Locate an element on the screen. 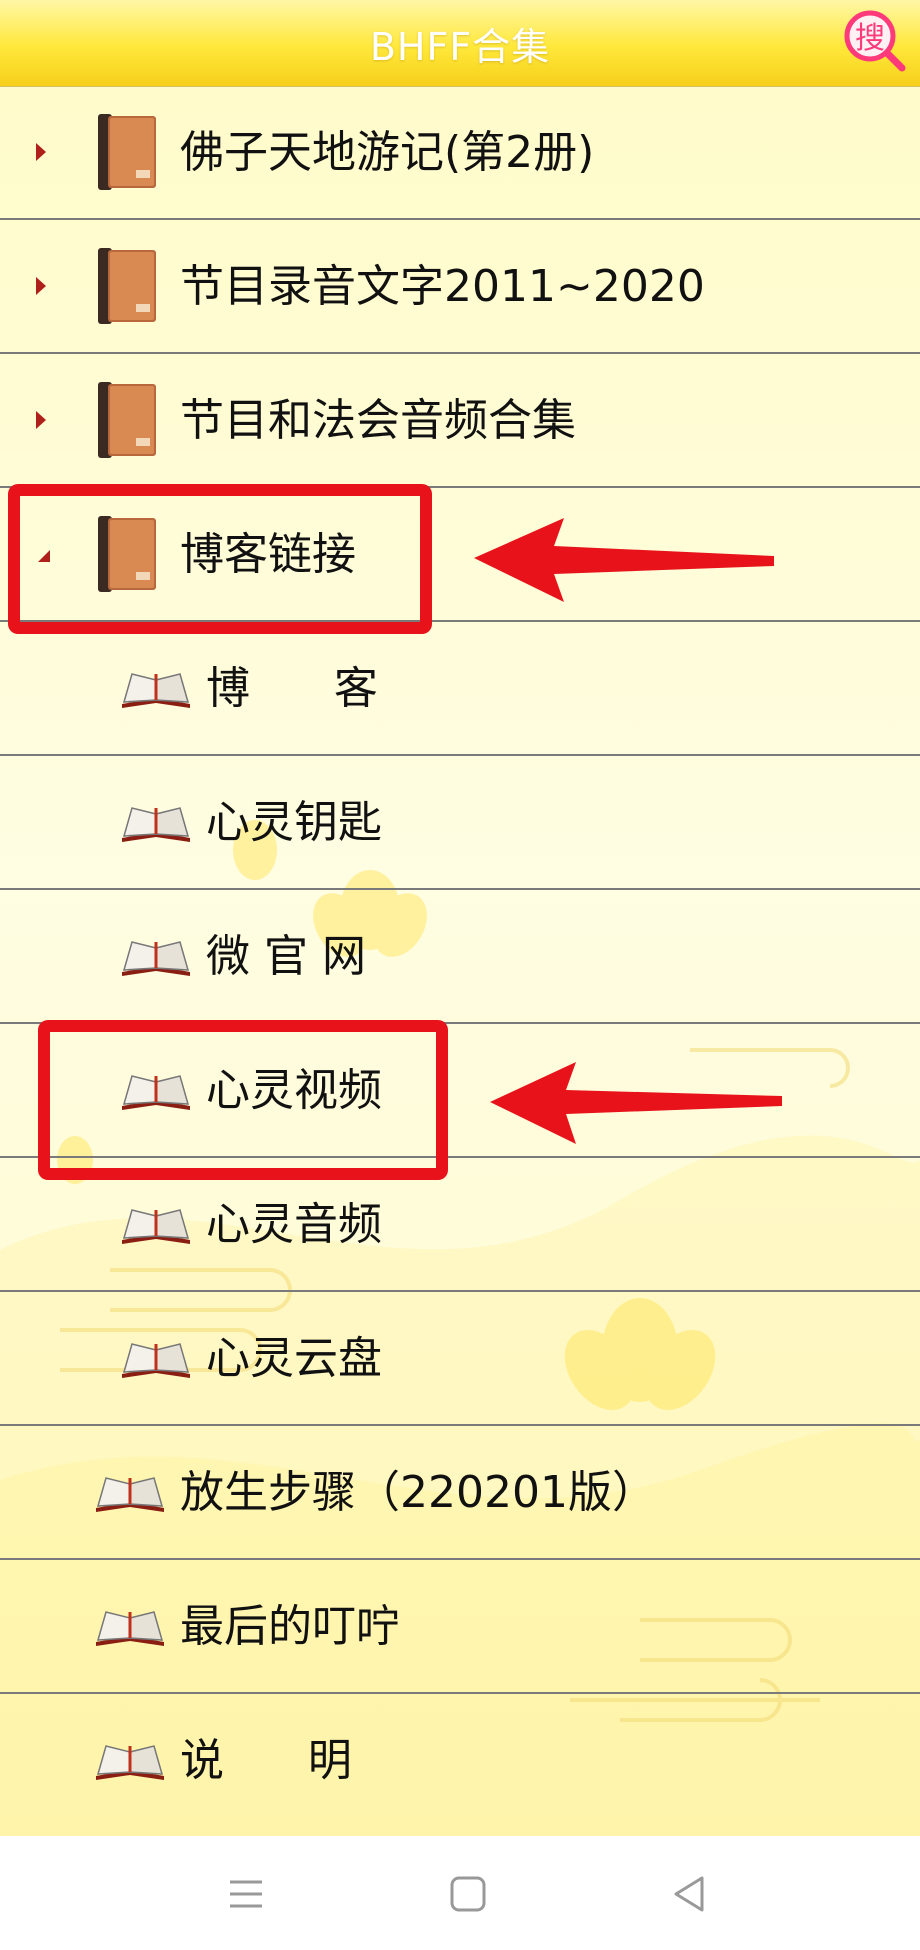  tree-item-label: 最后的叮咛 is located at coordinates (290, 1626).